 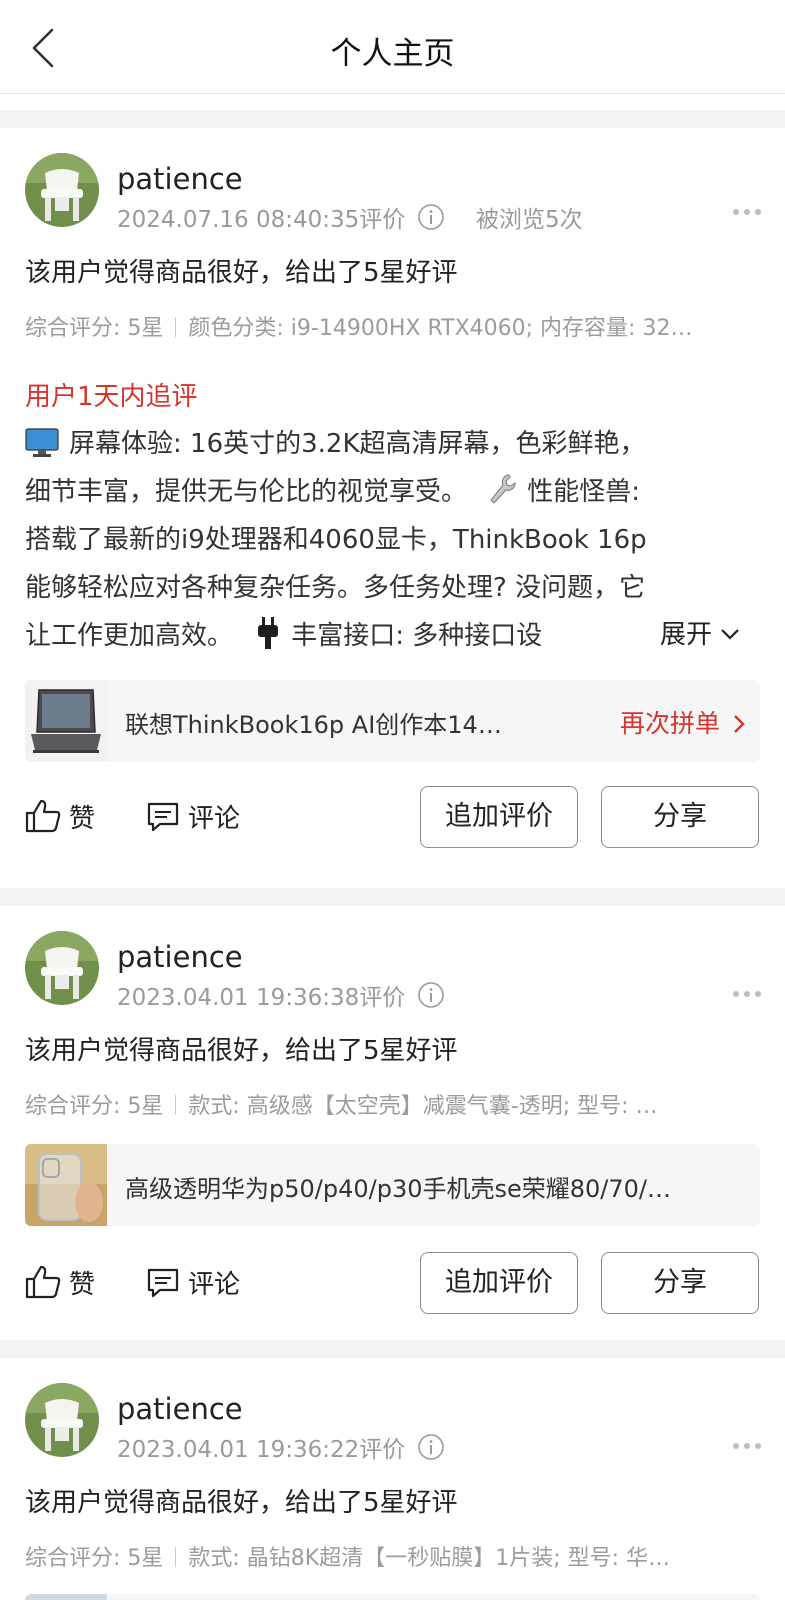 I want to click on followup-line: 屏幕体验: 16英寸的3.2K超高清屏幕，色彩鲜艳，, so click(x=395, y=444).